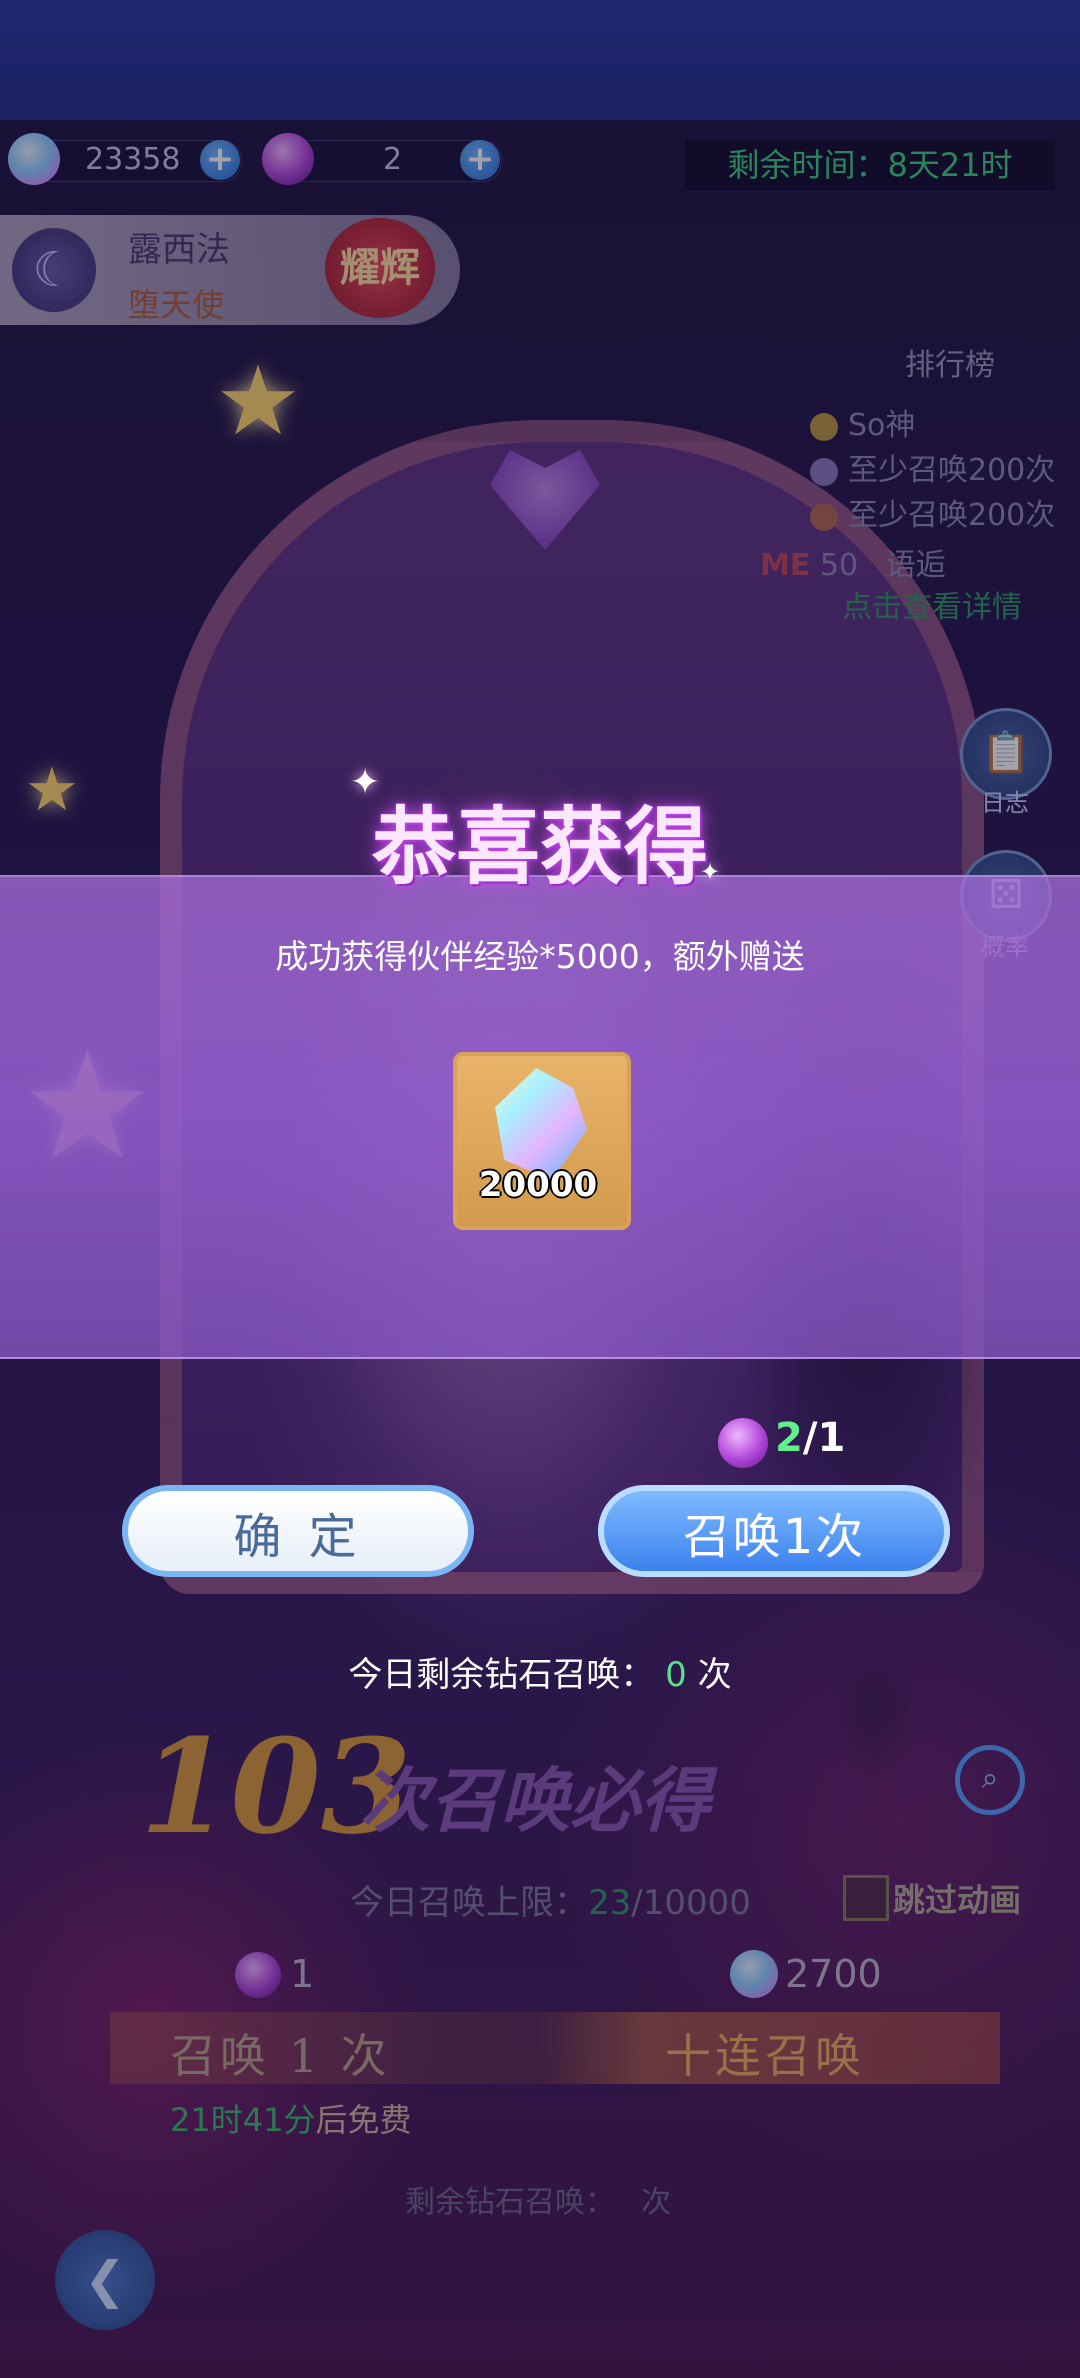 Image resolution: width=1080 pixels, height=2378 pixels. I want to click on feathers-have: 2, so click(789, 1438).